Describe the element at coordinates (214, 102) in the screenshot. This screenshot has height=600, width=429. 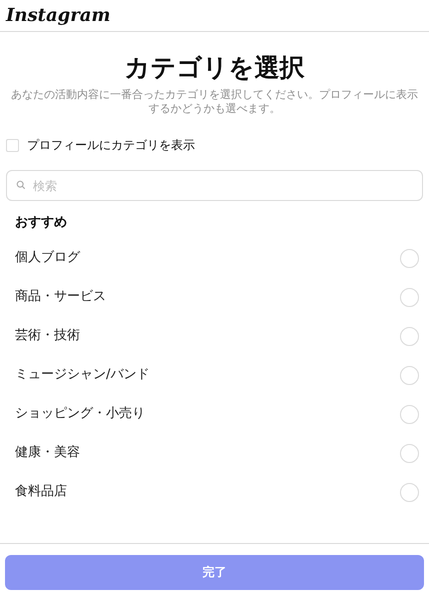
I see `description: あなたの活動内容に一番合ったカテゴリを選択してください。プロフィールに表示するかどうかも選べます。` at that location.